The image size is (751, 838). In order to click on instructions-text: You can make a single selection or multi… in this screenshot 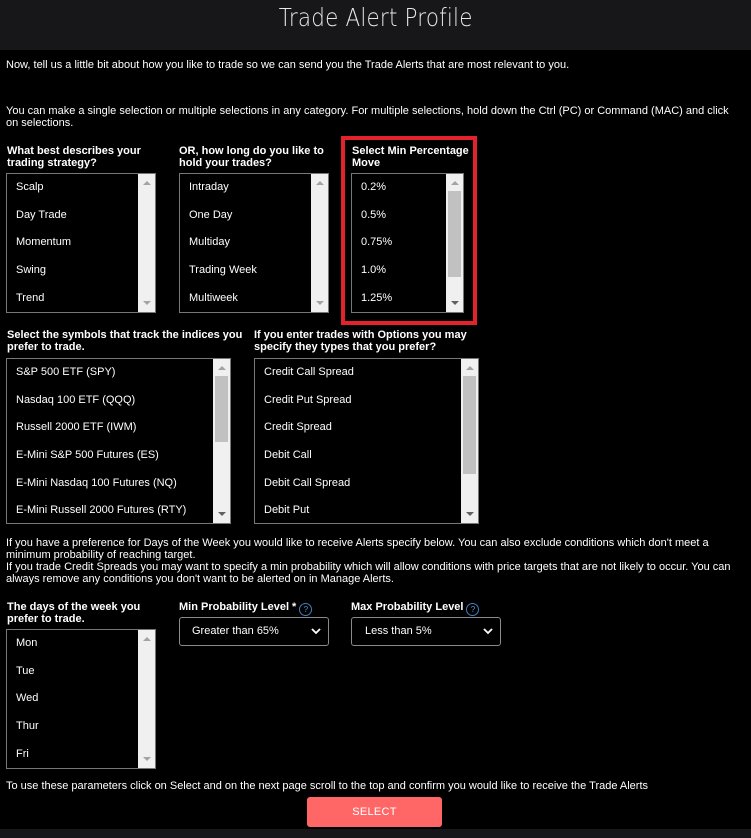, I will do `click(367, 117)`.